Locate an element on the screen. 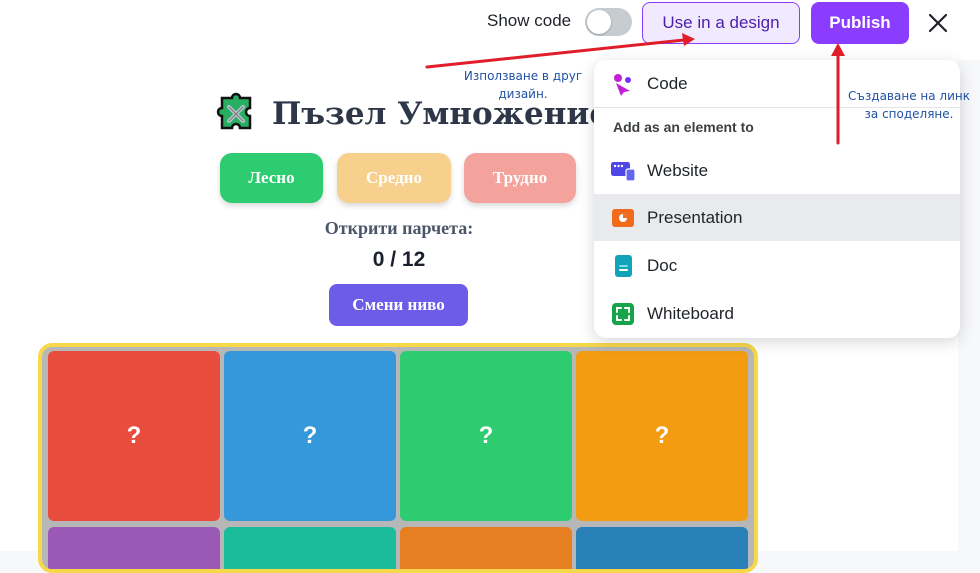  note-line: дизайн. is located at coordinates (523, 94).